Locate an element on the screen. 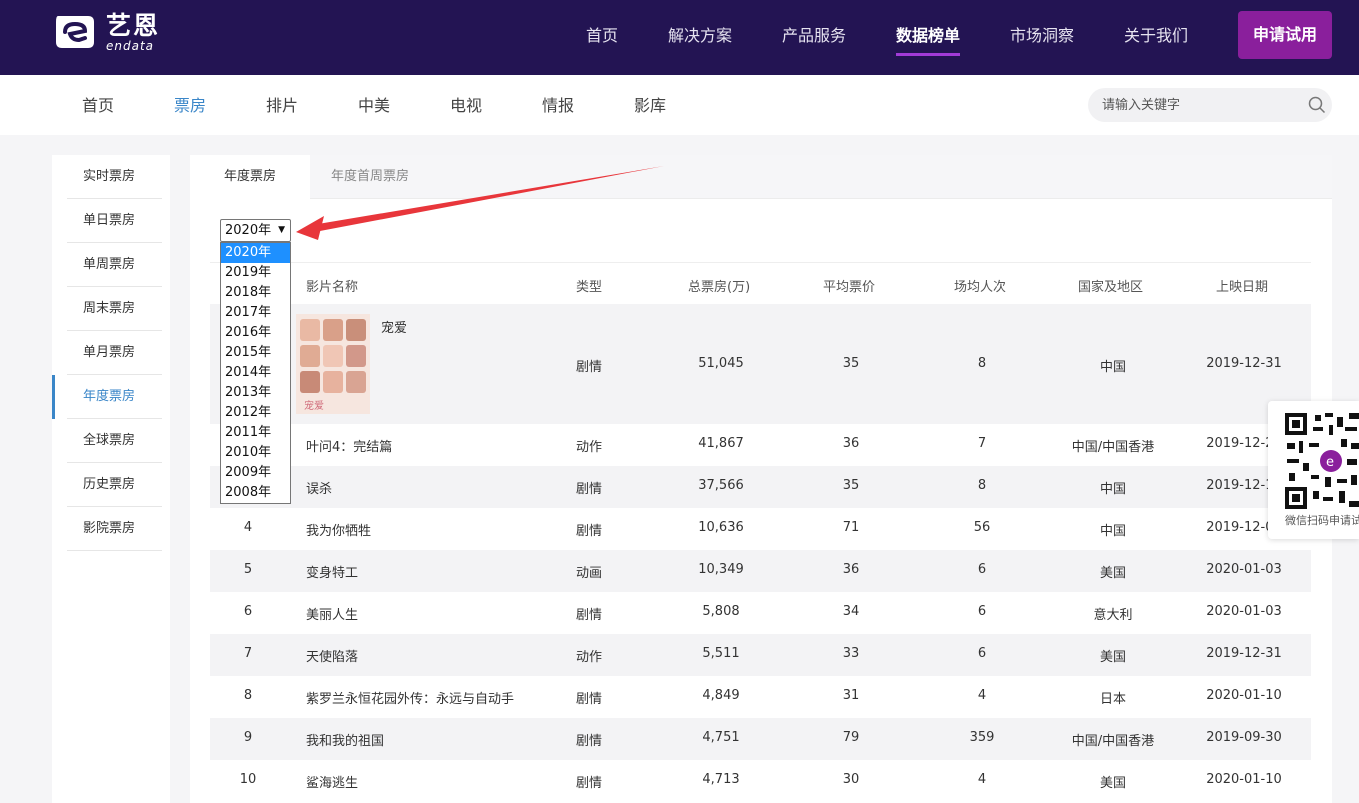  cell-title: 天使陷落 is located at coordinates (332, 655).